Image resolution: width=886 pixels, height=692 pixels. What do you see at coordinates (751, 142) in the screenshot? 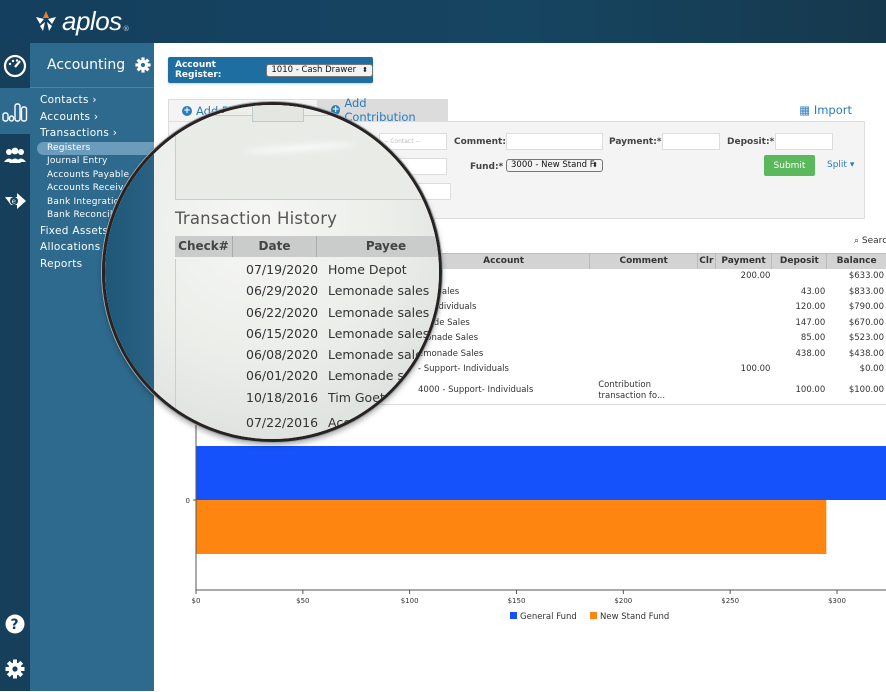
I see `deposit-label: Deposit:*` at bounding box center [751, 142].